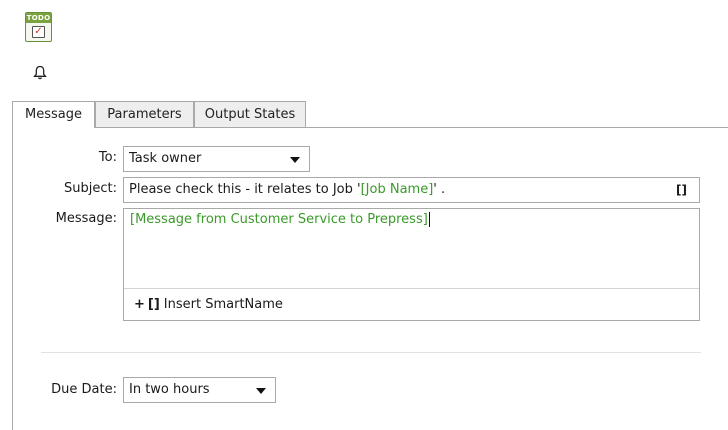  I want to click on todo-task-icon: TODO ✓, so click(38, 27).